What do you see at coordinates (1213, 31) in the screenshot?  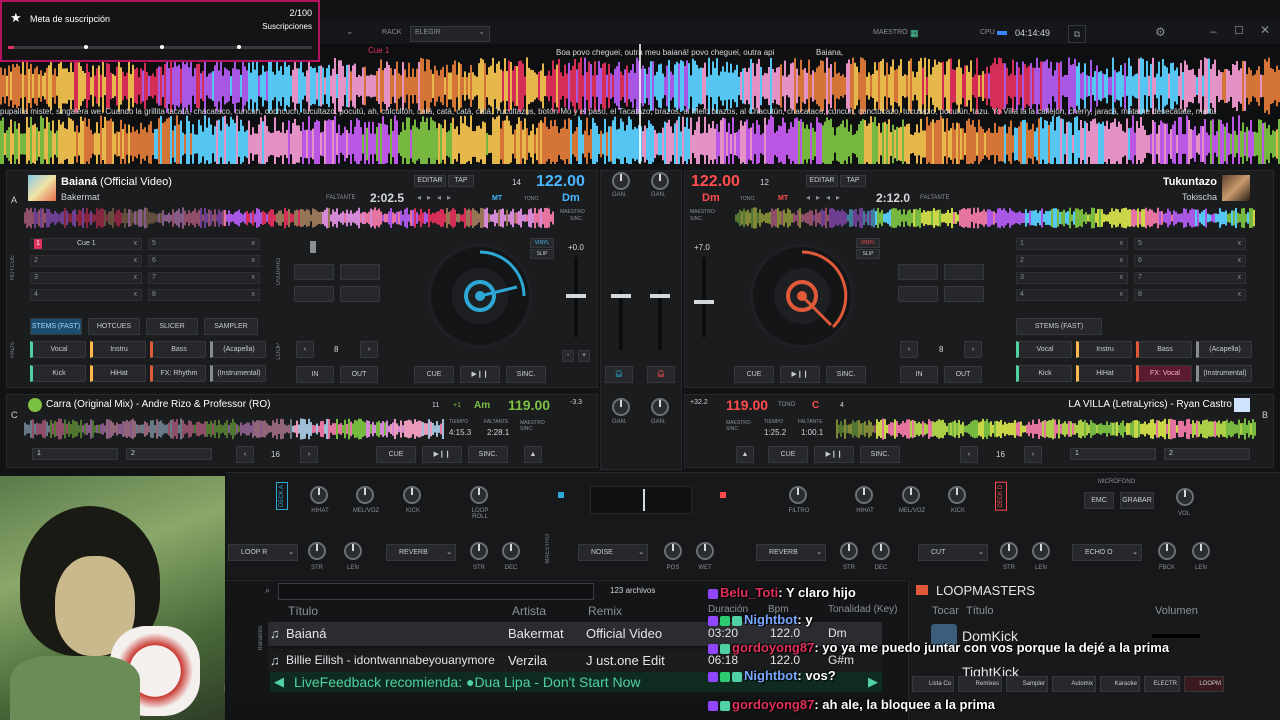 I see `minimize-icon: –` at bounding box center [1213, 31].